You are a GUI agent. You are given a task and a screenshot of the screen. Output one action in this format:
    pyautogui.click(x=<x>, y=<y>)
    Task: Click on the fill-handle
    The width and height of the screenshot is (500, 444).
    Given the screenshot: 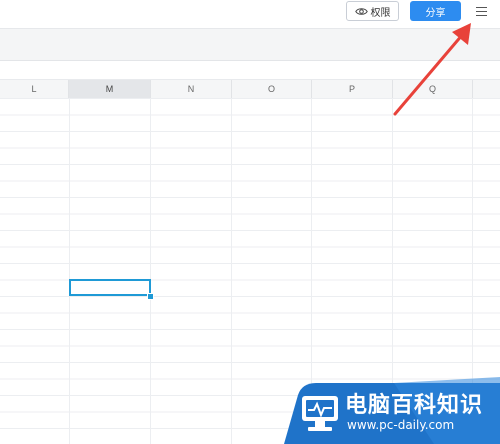 What is the action you would take?
    pyautogui.click(x=150, y=296)
    